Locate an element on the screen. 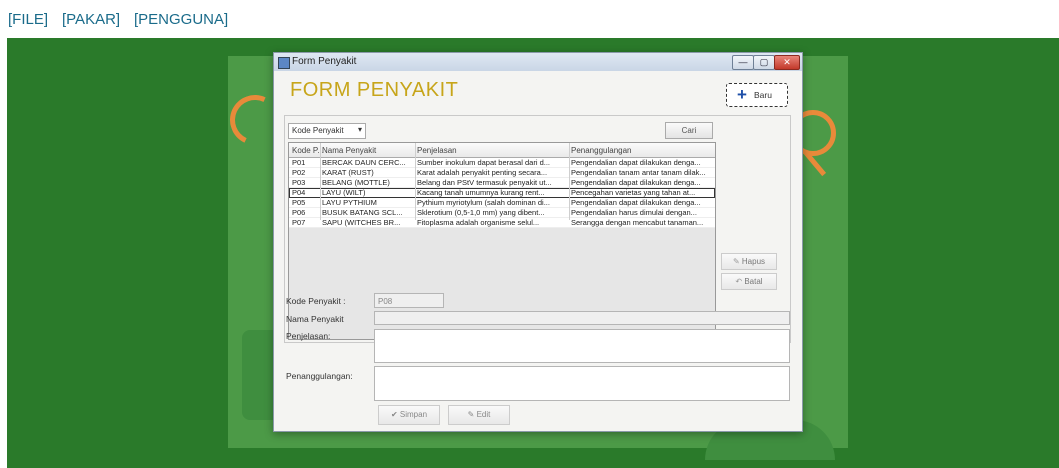  edit-button: ✎ Edit is located at coordinates (479, 415).